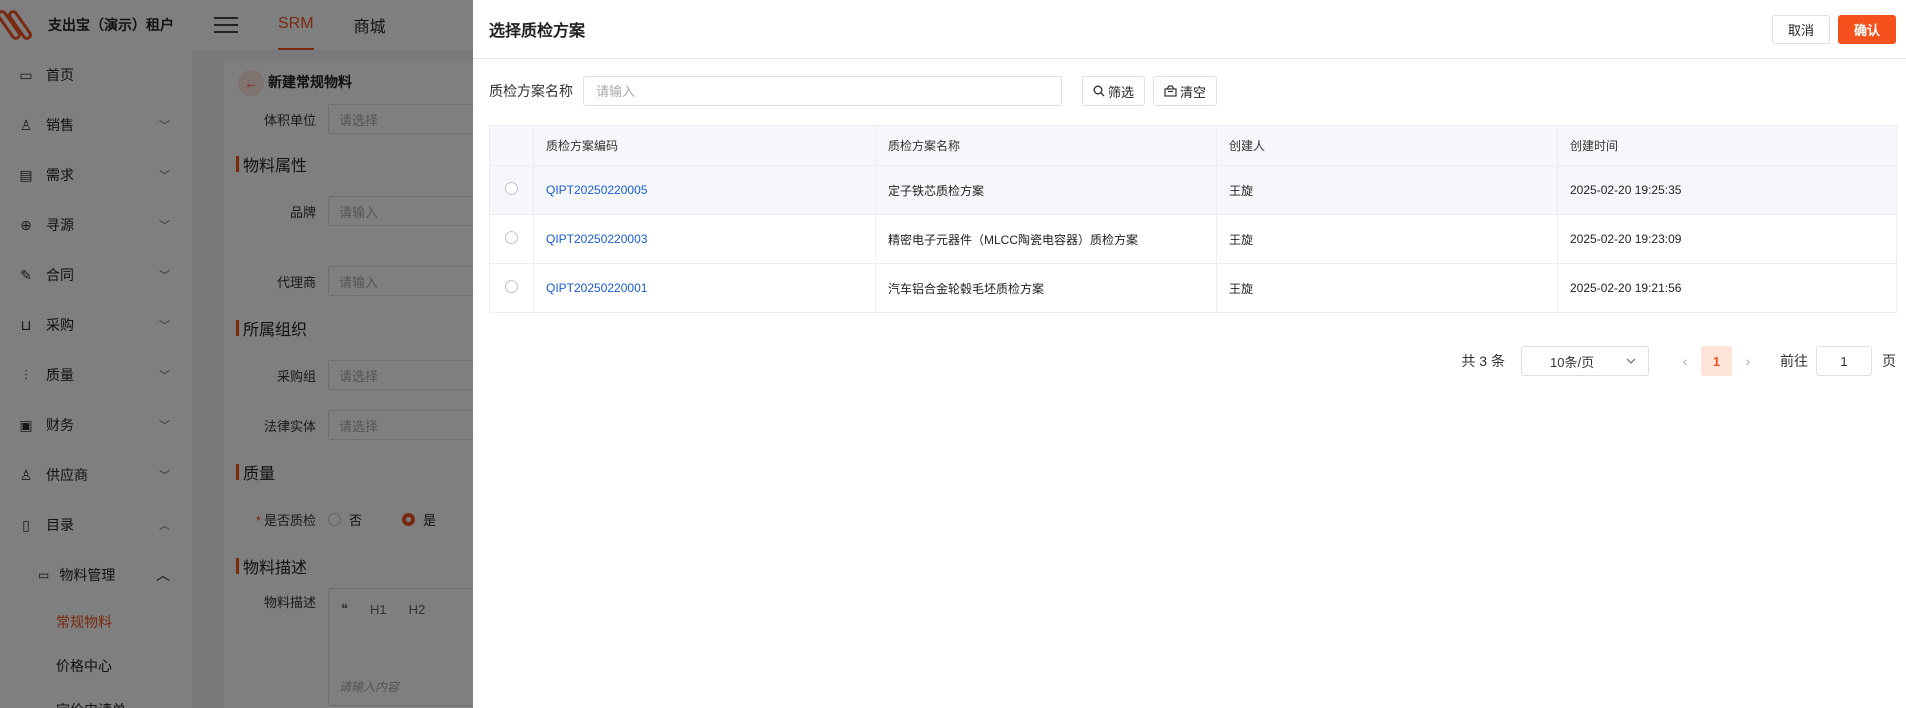 This screenshot has width=1906, height=708. What do you see at coordinates (1572, 362) in the screenshot?
I see `page-size-value: 10条/页` at bounding box center [1572, 362].